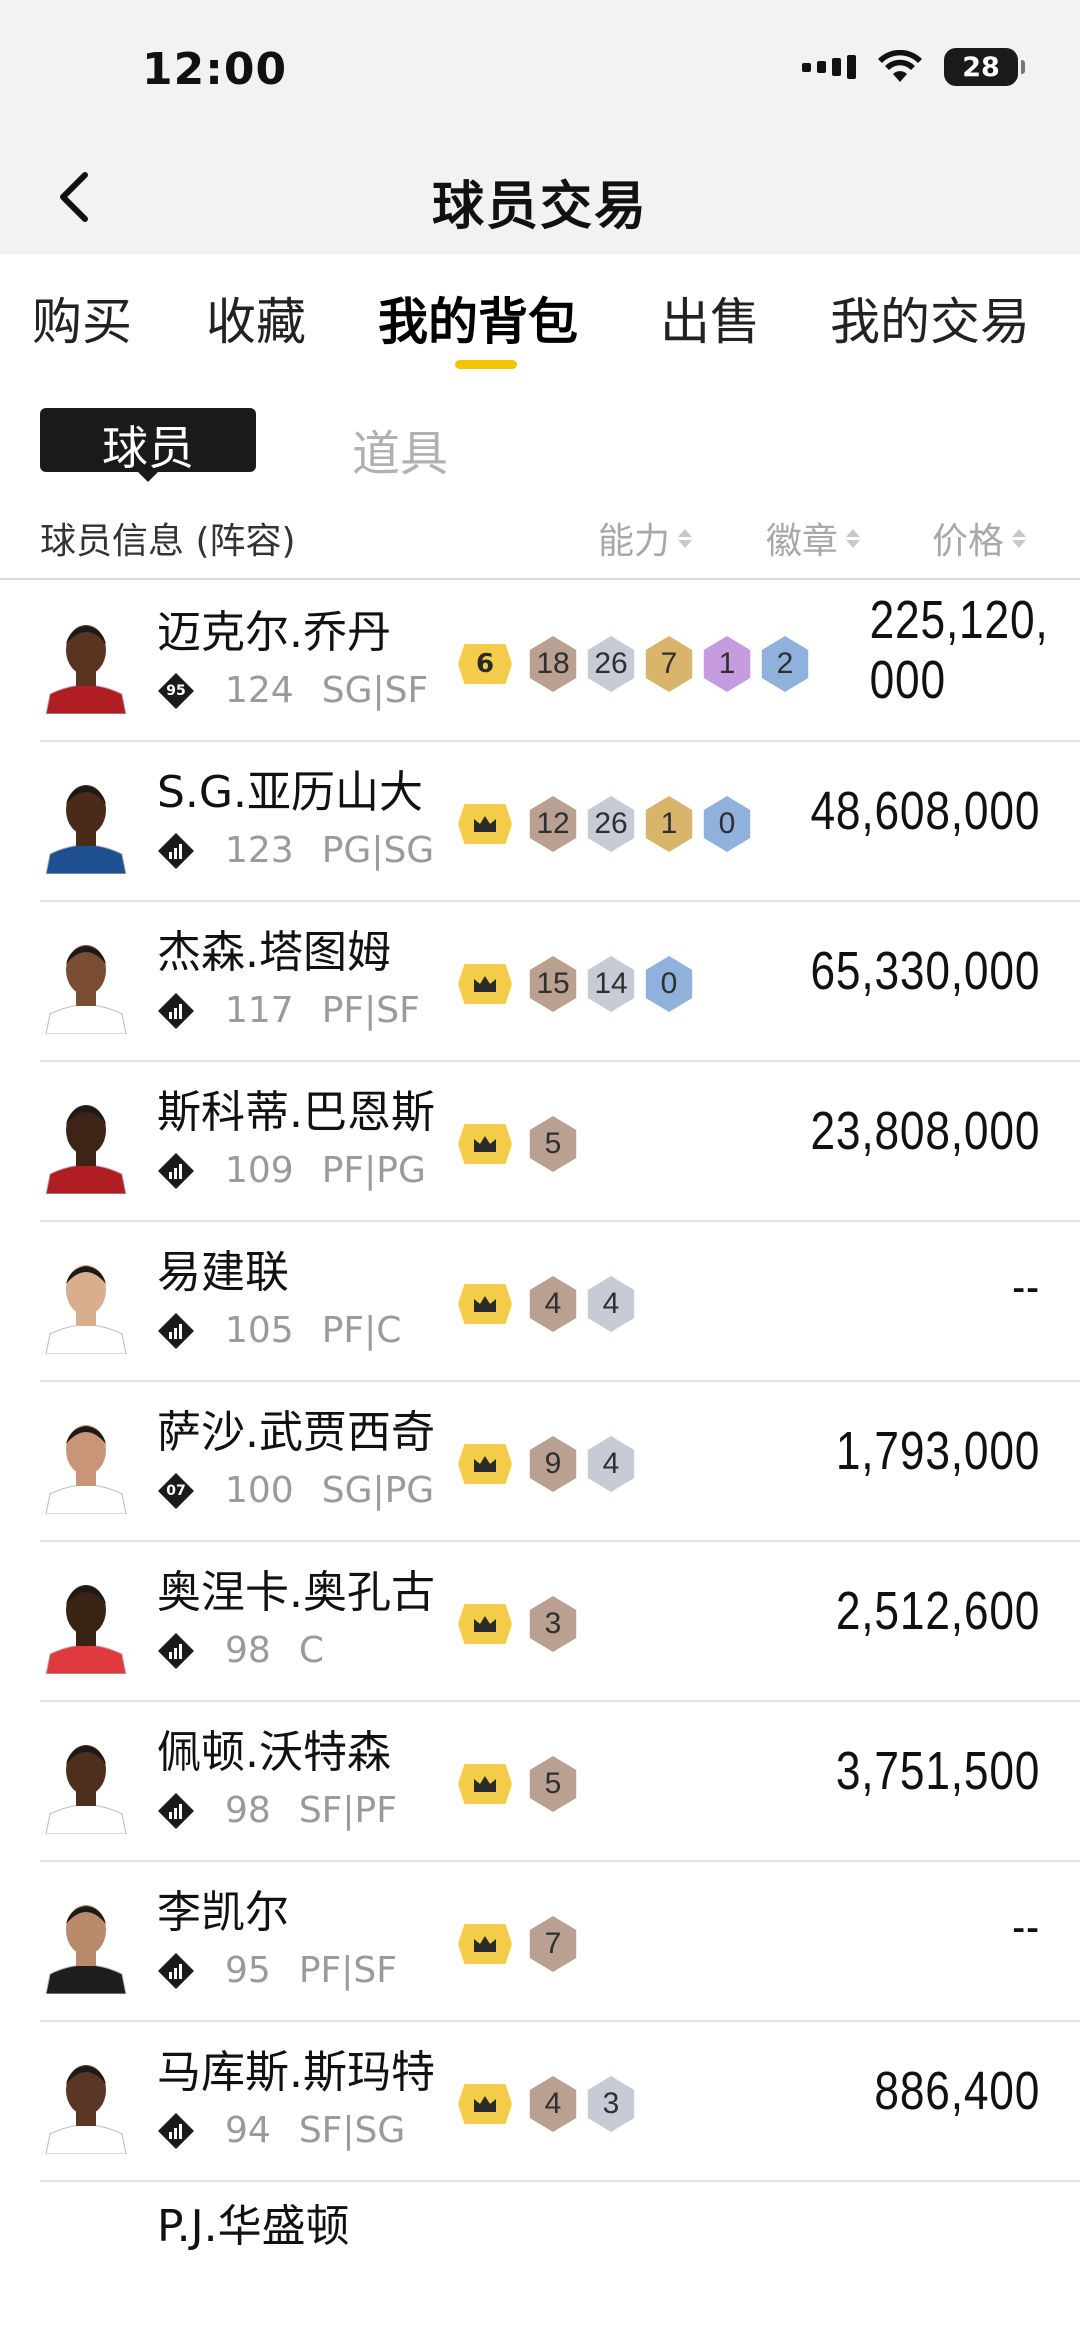 The image size is (1080, 2339). Describe the element at coordinates (553, 1463) in the screenshot. I see `badge-count: 9` at that location.